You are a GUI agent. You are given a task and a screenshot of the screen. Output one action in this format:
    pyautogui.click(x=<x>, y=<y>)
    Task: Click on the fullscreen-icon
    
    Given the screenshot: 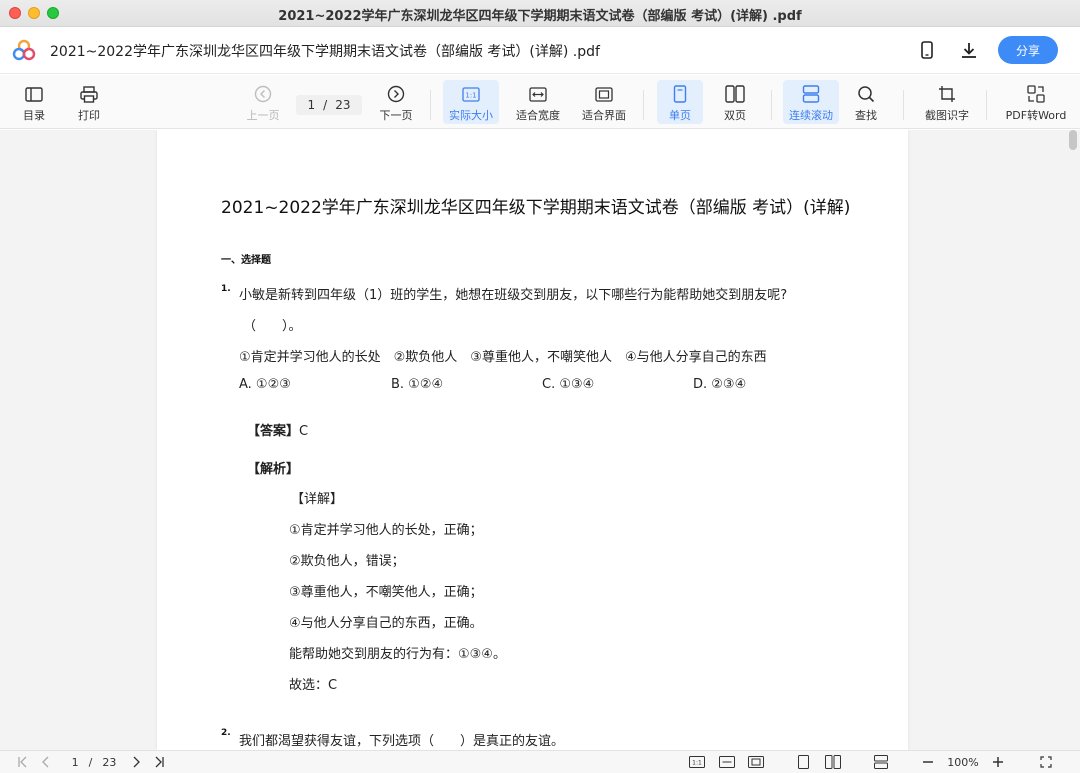 What is the action you would take?
    pyautogui.click(x=1046, y=762)
    